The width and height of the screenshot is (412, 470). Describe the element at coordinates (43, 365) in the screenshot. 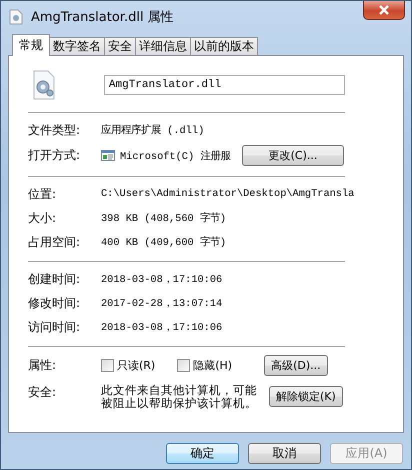

I see `field-label: 属性:` at that location.